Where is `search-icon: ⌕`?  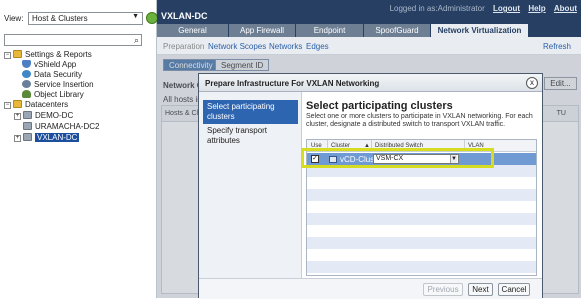 search-icon: ⌕ is located at coordinates (136, 40).